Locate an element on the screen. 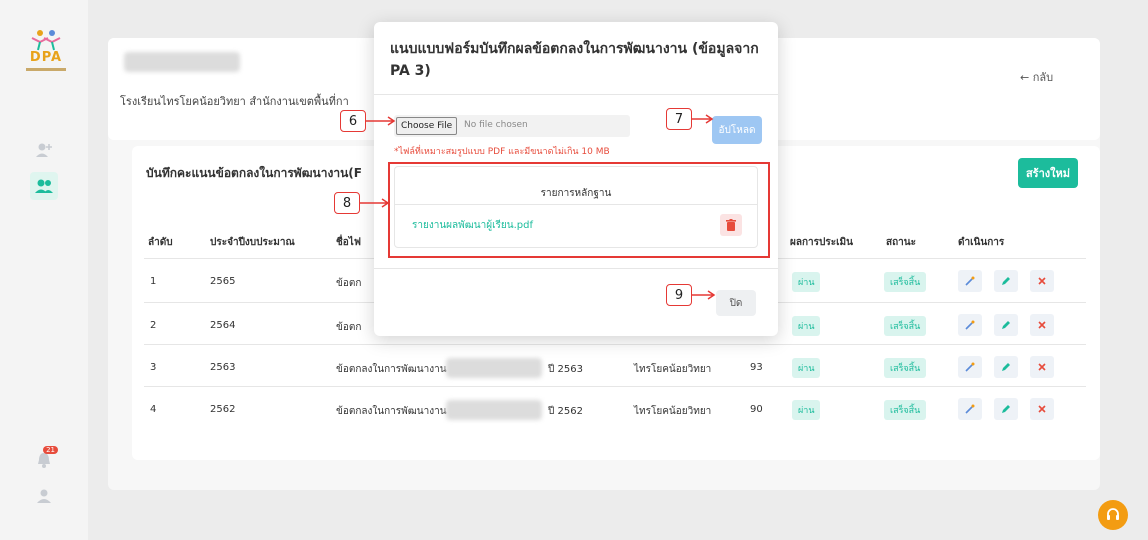  row3-score: 93 is located at coordinates (756, 367).